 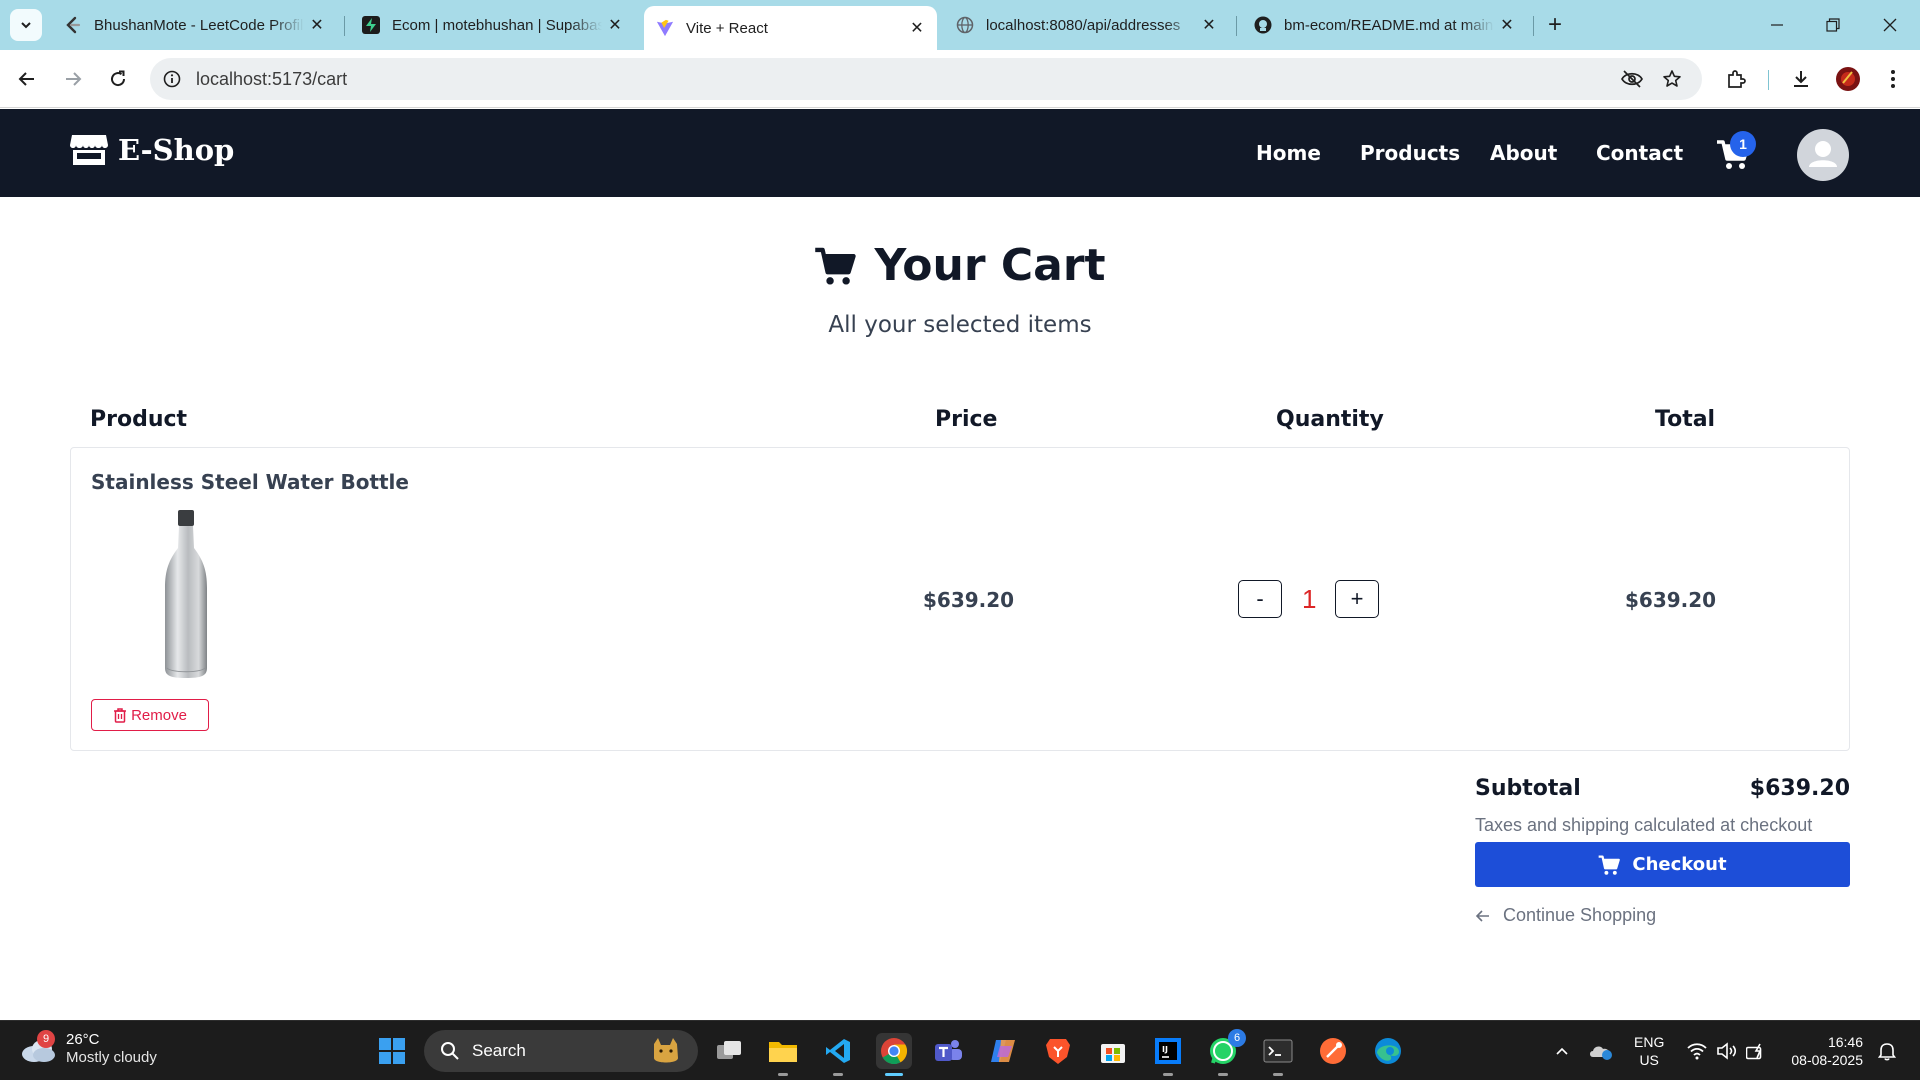 I want to click on product-name: Stainless Steel Water Bottle, so click(x=250, y=482).